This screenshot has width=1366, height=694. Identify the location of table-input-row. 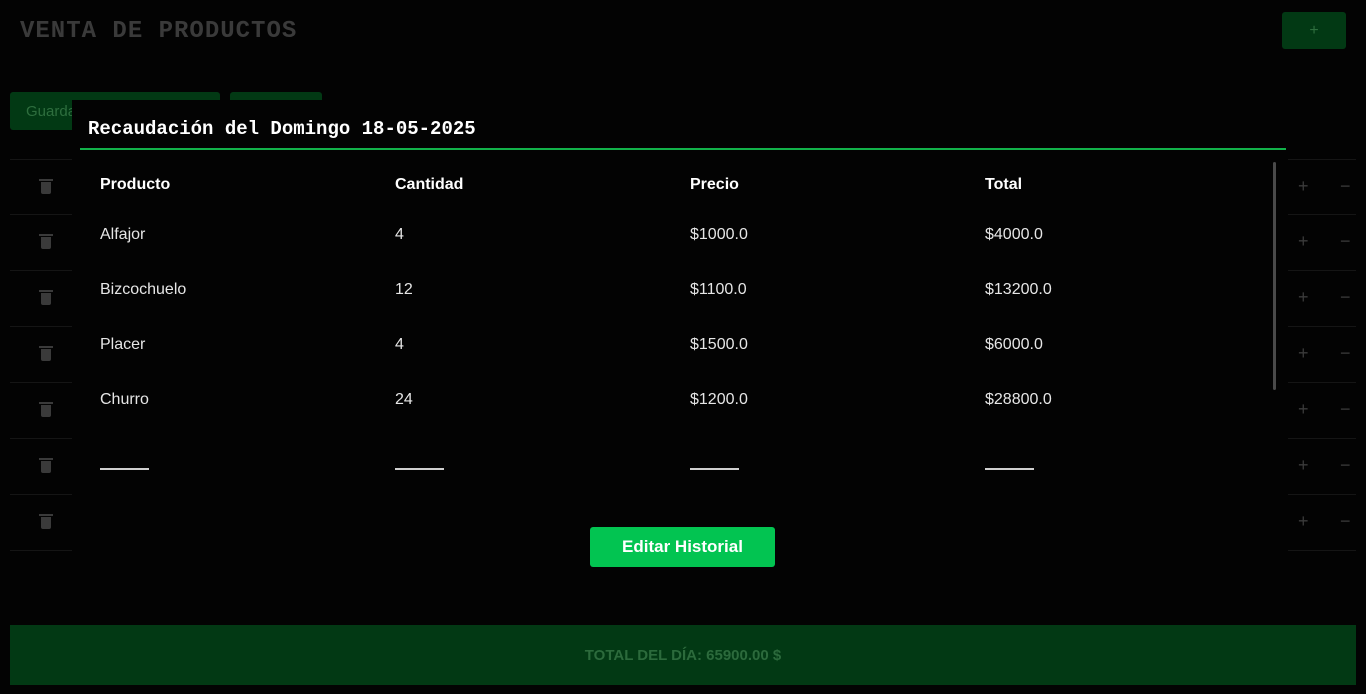
(690, 457).